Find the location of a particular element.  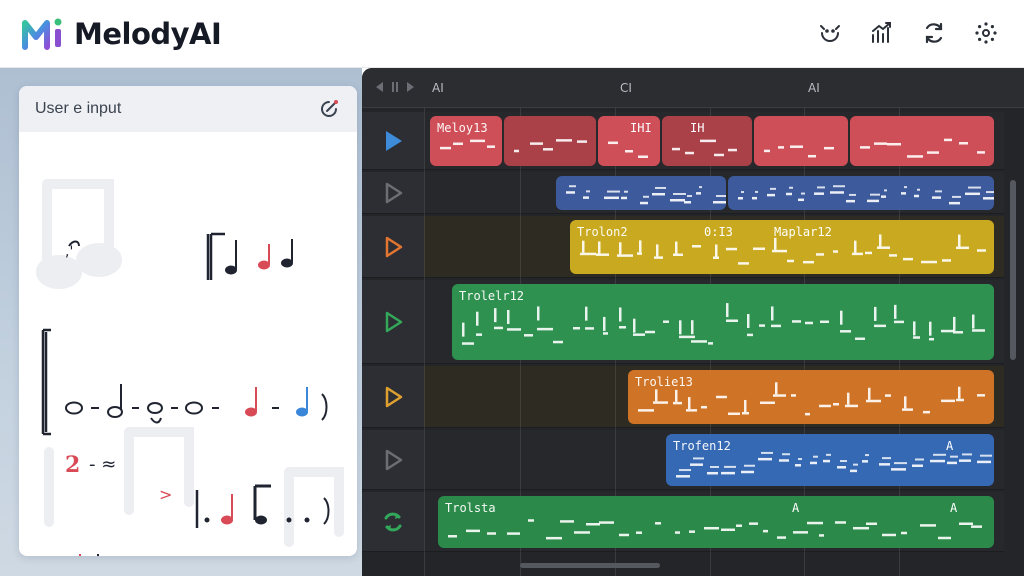

rewind-icon is located at coordinates (379, 87).